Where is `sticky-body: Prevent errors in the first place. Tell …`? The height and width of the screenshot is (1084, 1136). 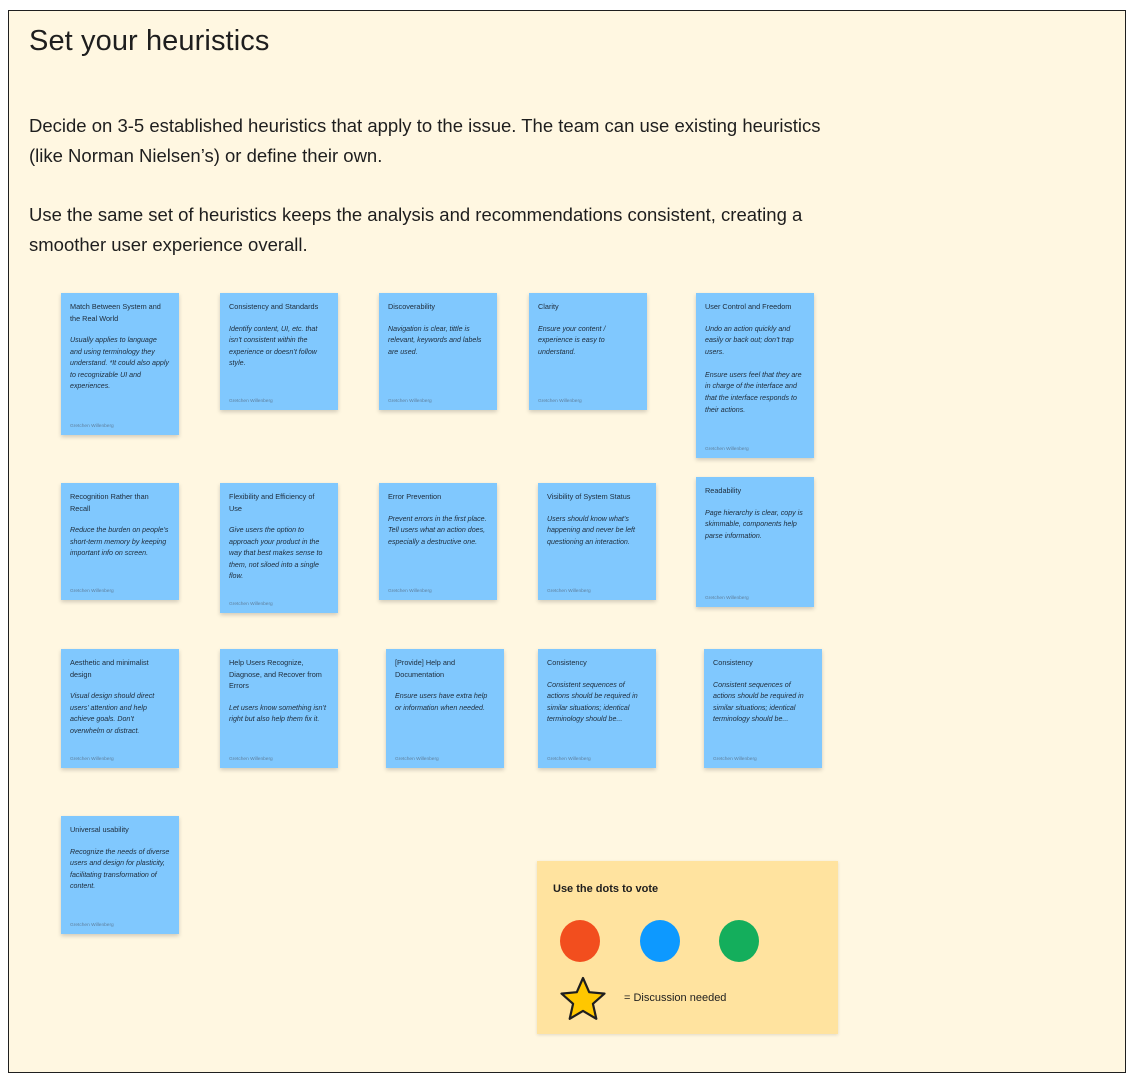
sticky-body: Prevent errors in the first place. Tell … is located at coordinates (437, 530).